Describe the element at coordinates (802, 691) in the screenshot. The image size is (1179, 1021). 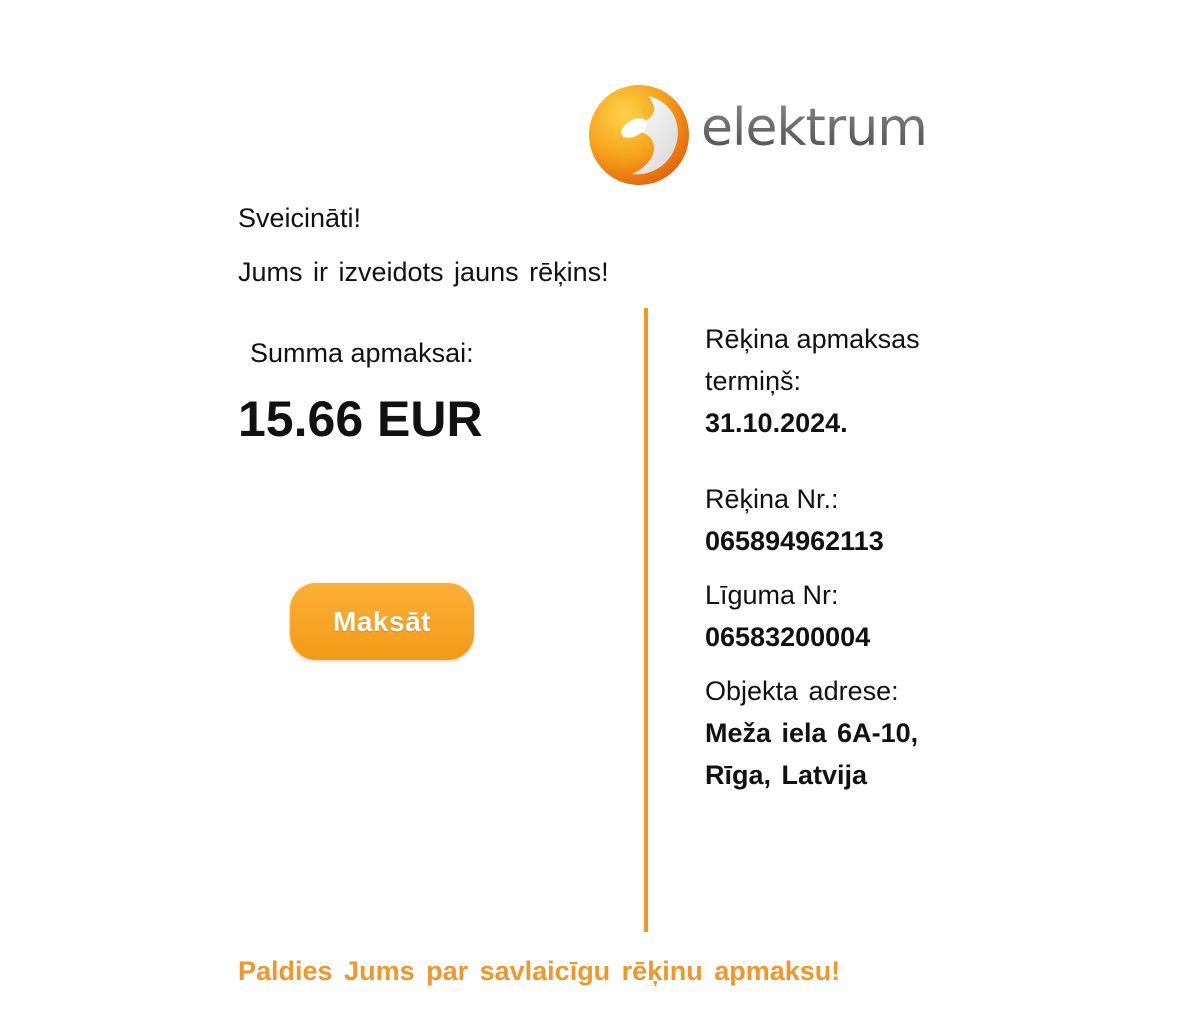
I see `address-label: Objekta adrese:` at that location.